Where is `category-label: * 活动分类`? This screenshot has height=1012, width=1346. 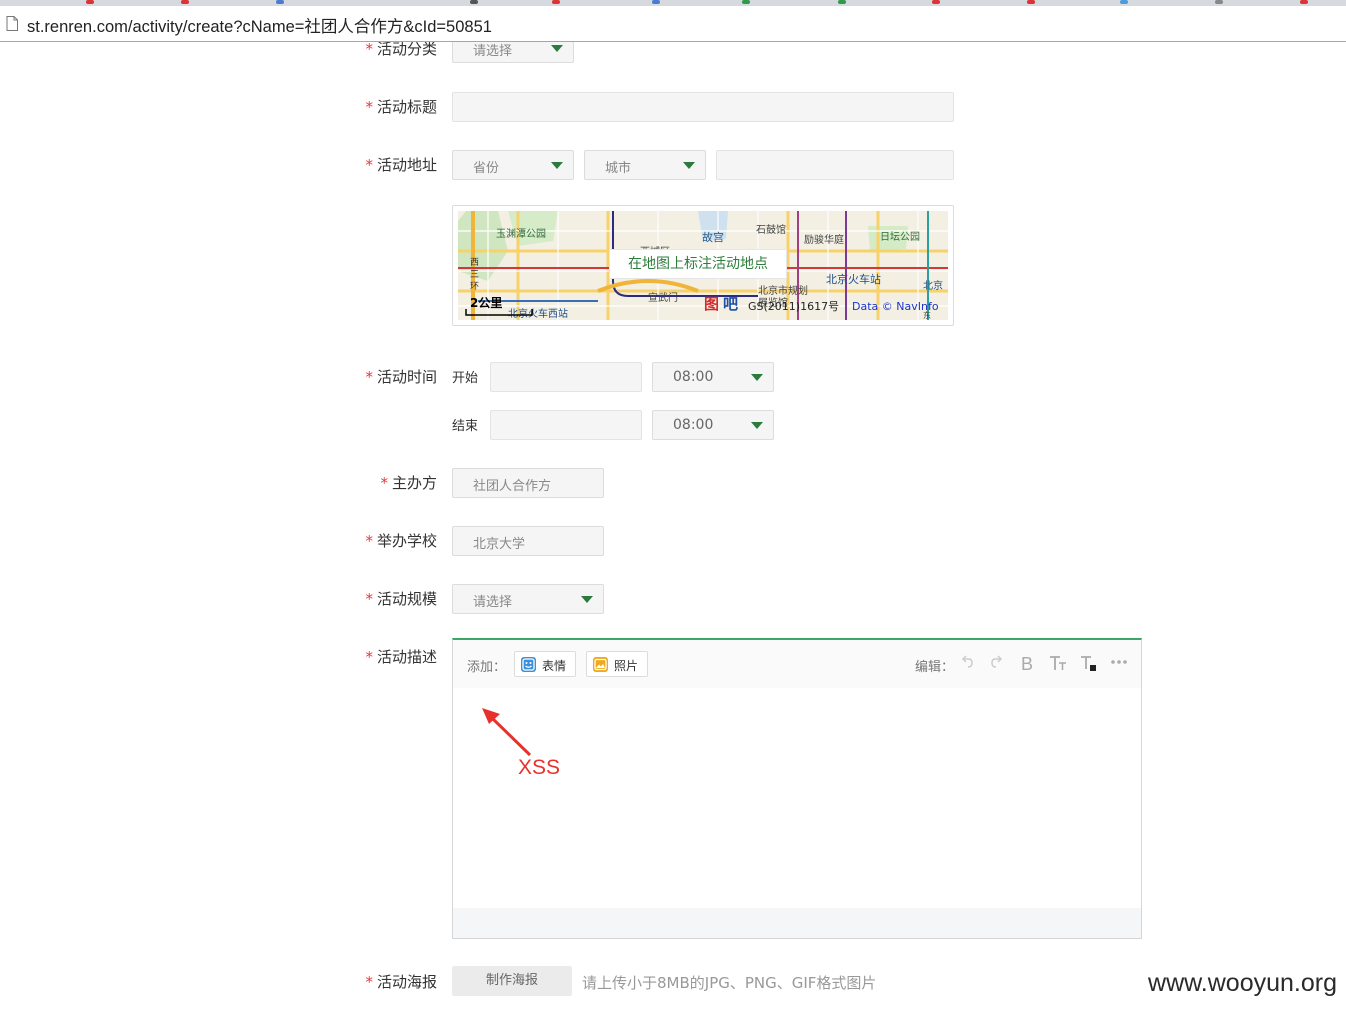 category-label: * 活动分类 is located at coordinates (401, 50).